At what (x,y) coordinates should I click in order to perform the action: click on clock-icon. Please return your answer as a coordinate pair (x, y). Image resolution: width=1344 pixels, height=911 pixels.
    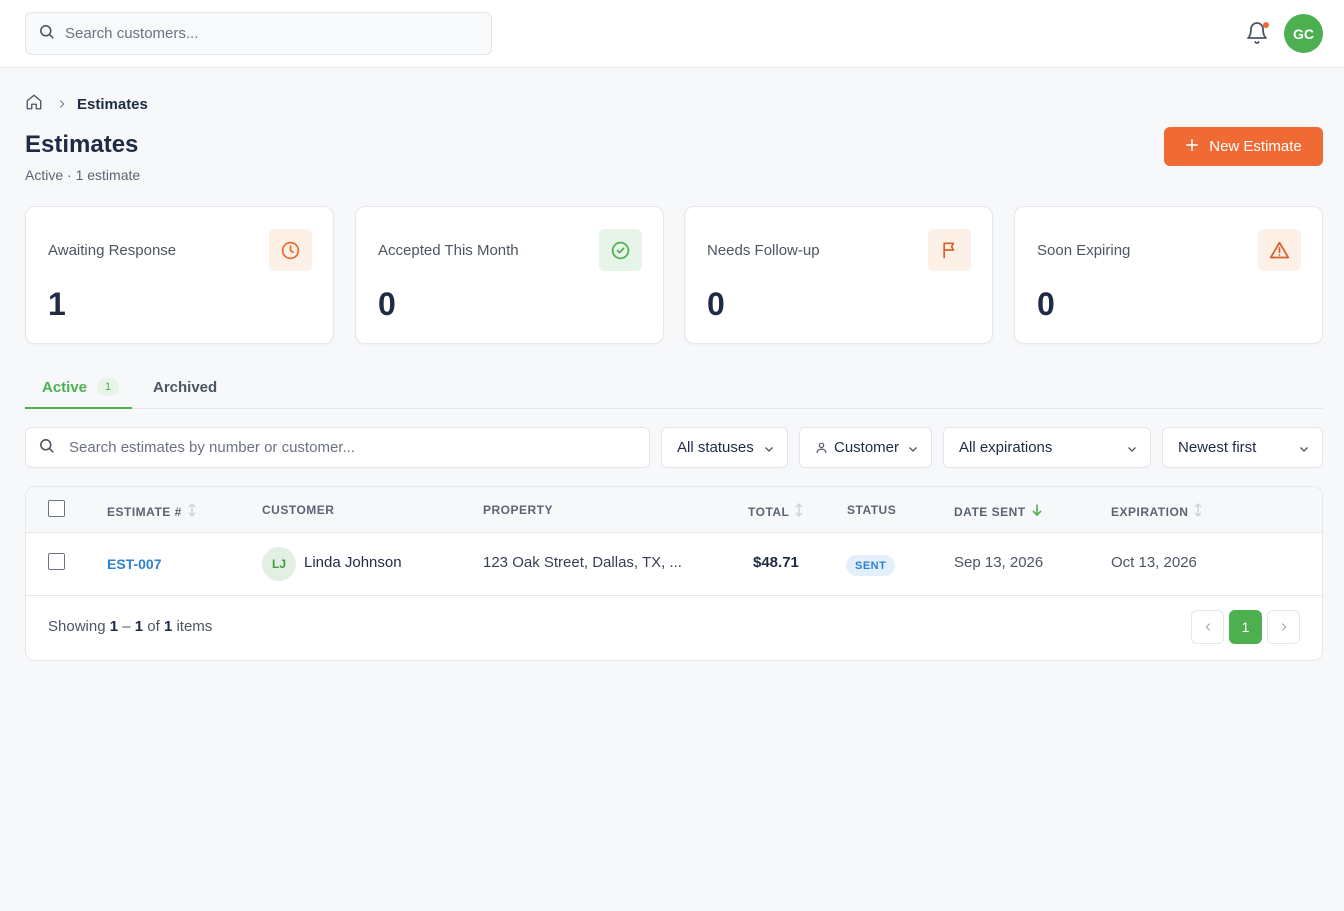
    Looking at the image, I should click on (290, 250).